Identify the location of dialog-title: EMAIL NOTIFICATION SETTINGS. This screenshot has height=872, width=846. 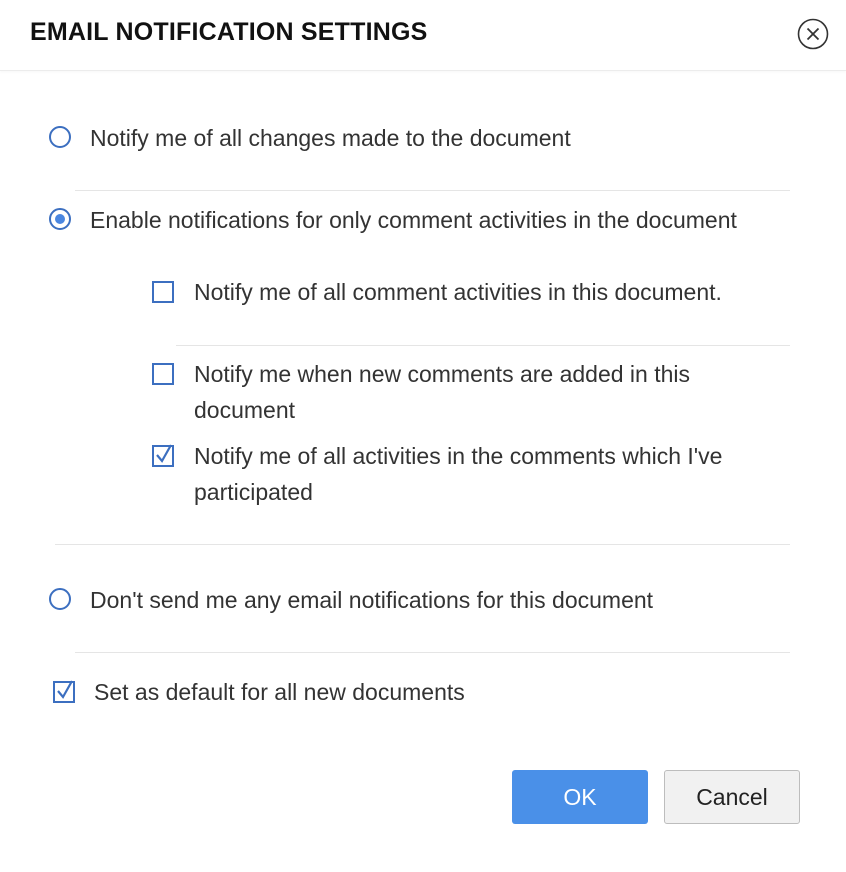
(229, 32).